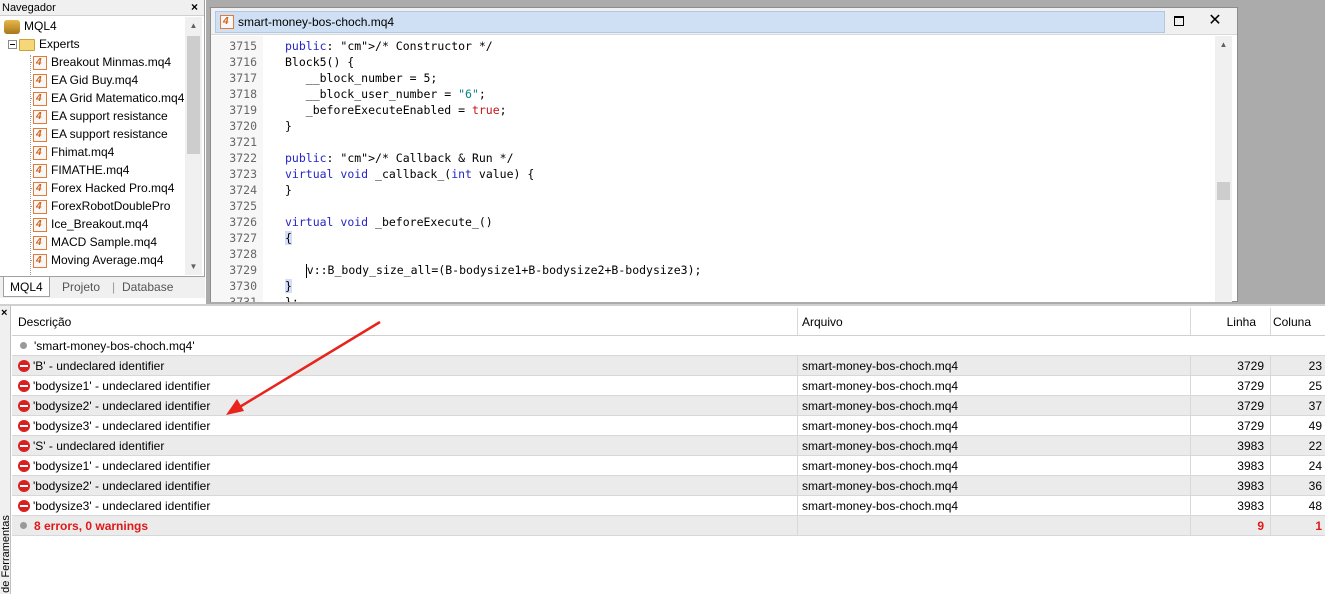 This screenshot has height=594, width=1325. What do you see at coordinates (713, 222) in the screenshot?
I see `code-line: 3726 virtual void _beforeExecute_()` at bounding box center [713, 222].